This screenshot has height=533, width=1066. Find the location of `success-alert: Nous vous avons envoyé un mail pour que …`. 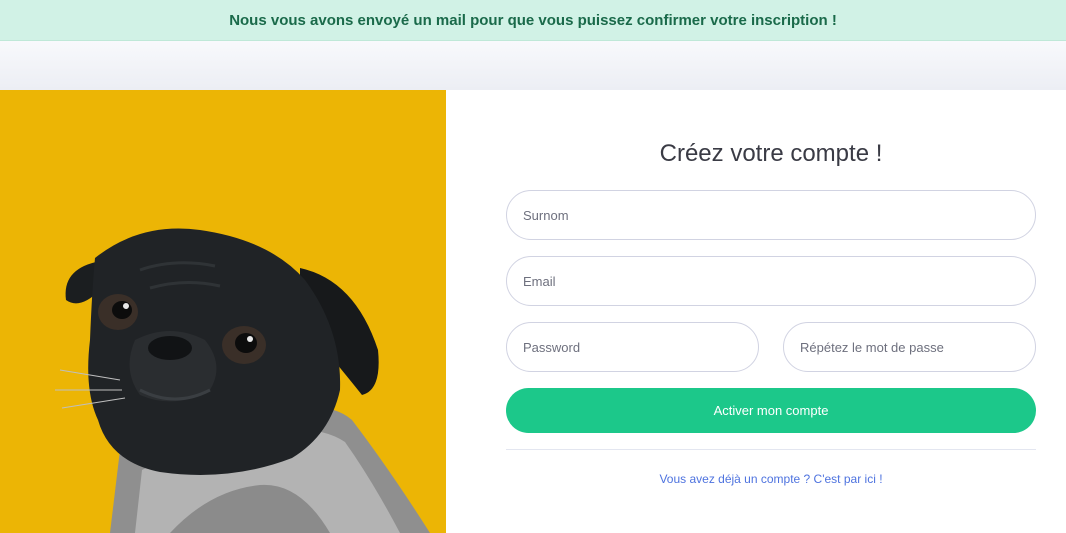

success-alert: Nous vous avons envoyé un mail pour que … is located at coordinates (533, 20).